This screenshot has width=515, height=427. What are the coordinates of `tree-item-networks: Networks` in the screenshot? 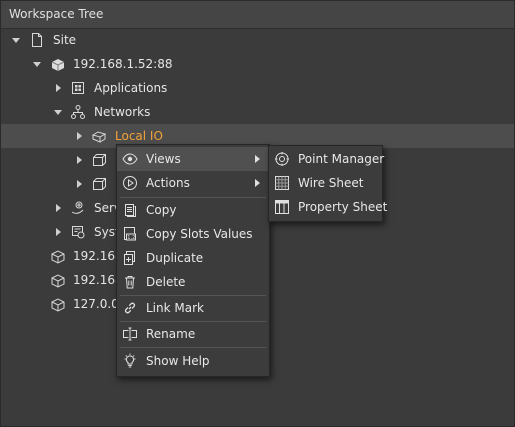 It's located at (257, 112).